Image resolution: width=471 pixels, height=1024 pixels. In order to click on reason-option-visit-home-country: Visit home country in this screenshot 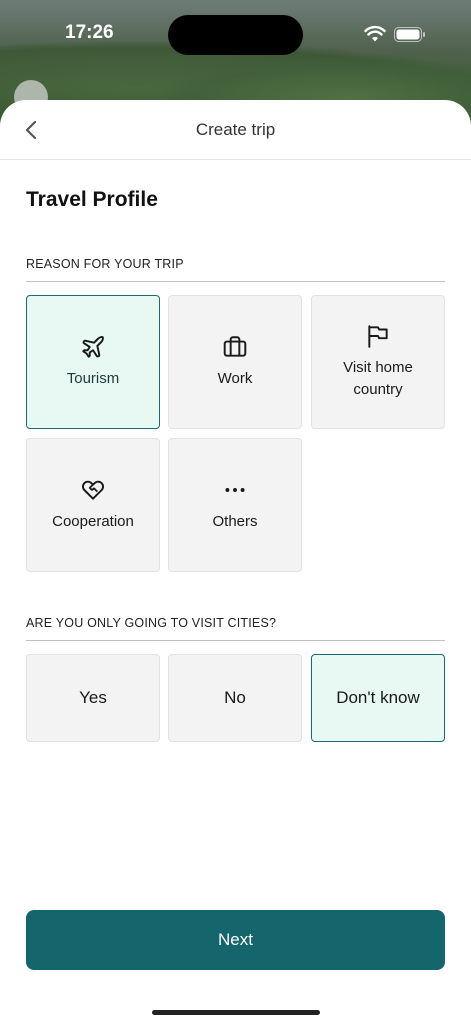, I will do `click(378, 362)`.